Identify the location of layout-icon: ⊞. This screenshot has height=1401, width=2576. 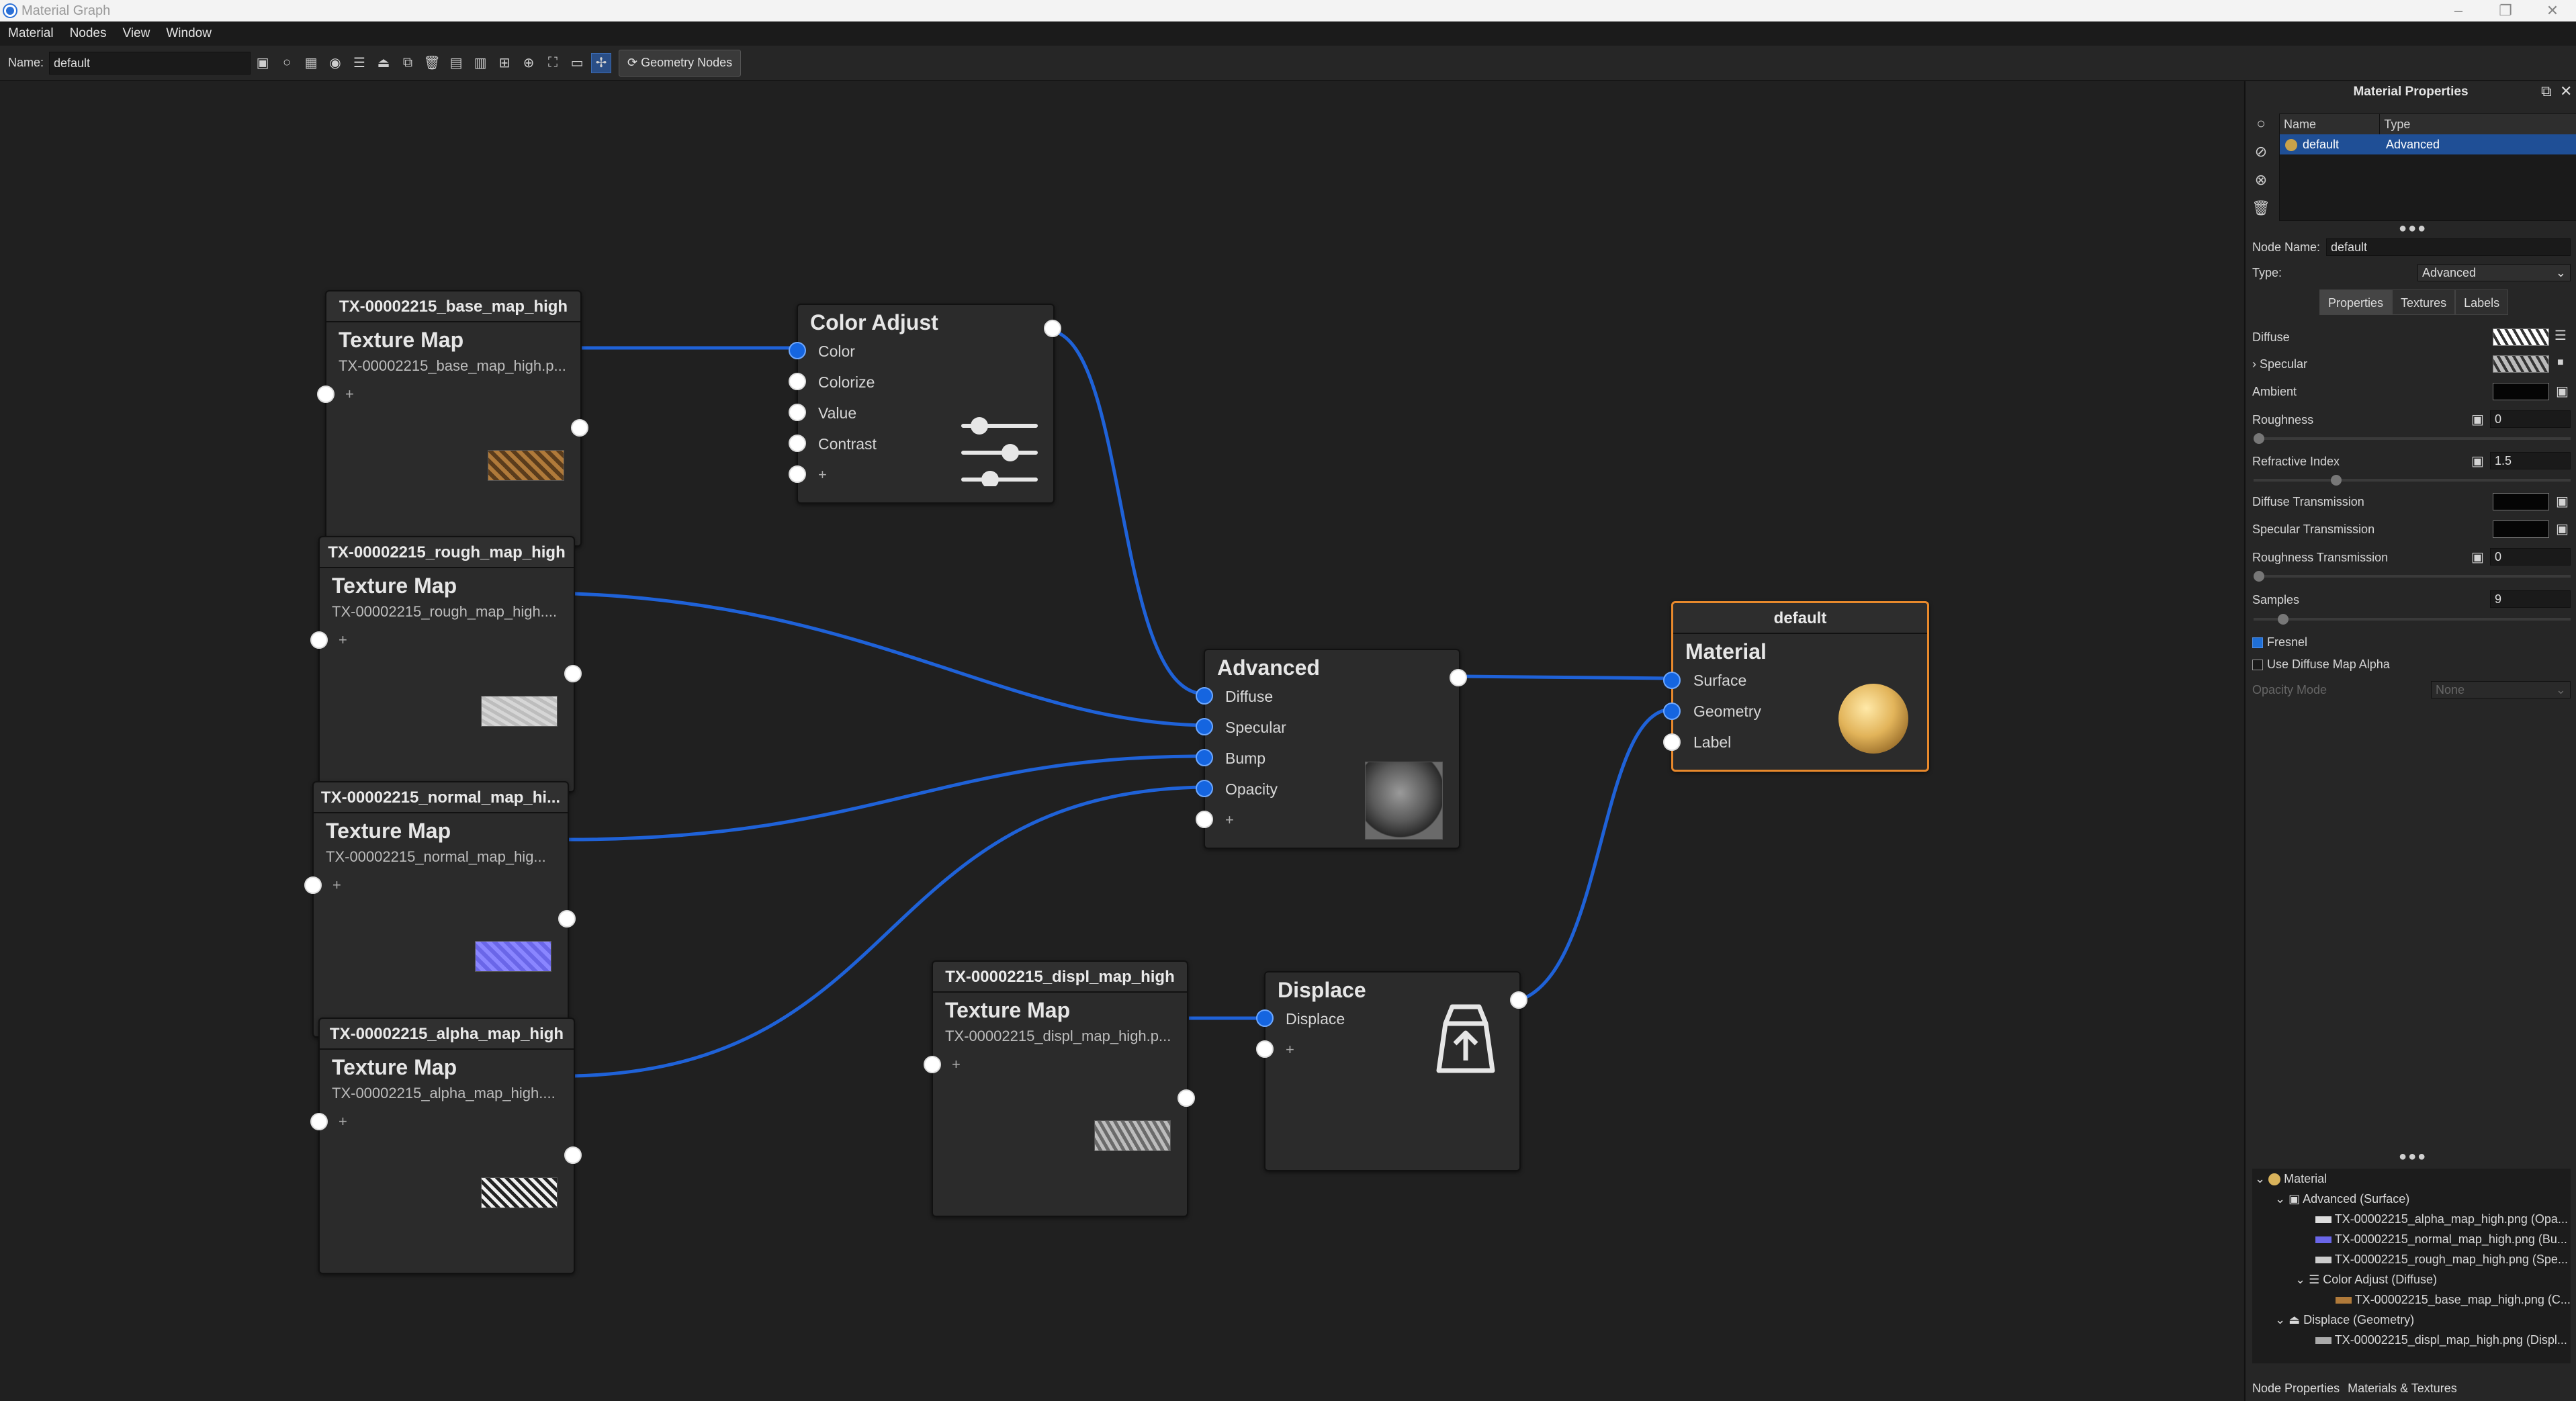
(504, 63).